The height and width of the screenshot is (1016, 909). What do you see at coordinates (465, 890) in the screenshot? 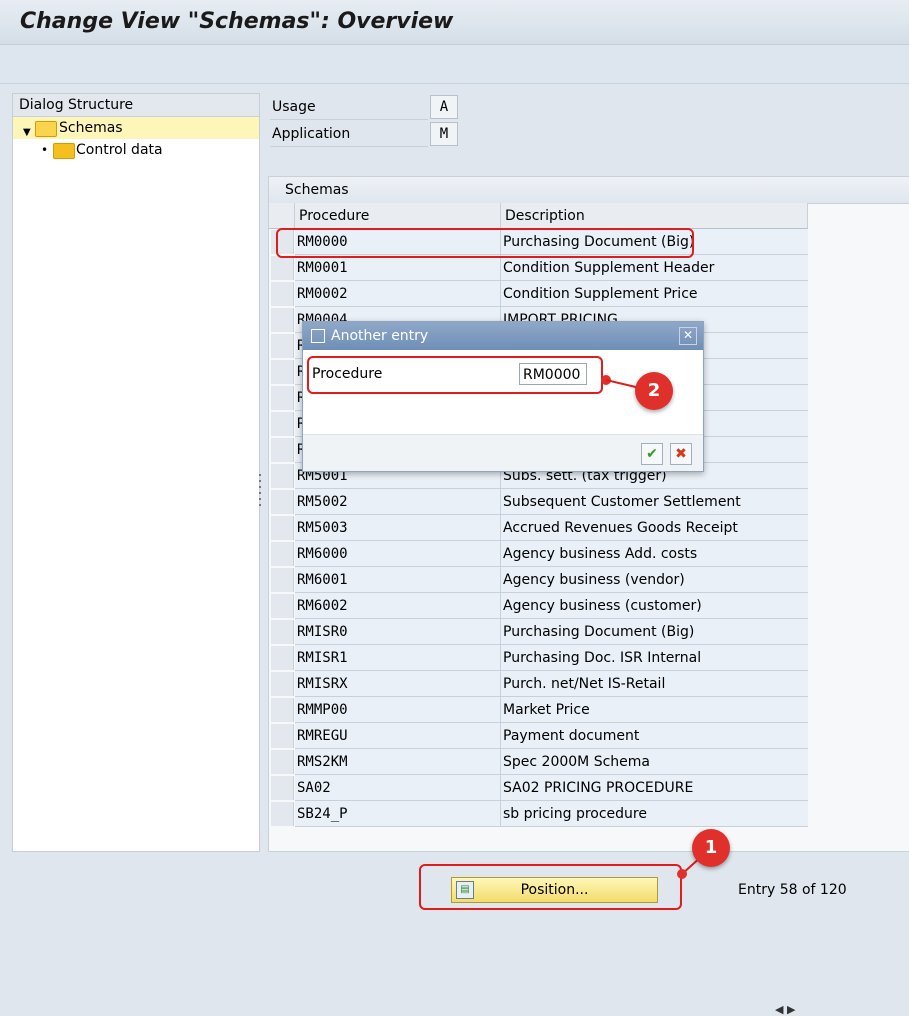
I see `position-icon: ▤` at bounding box center [465, 890].